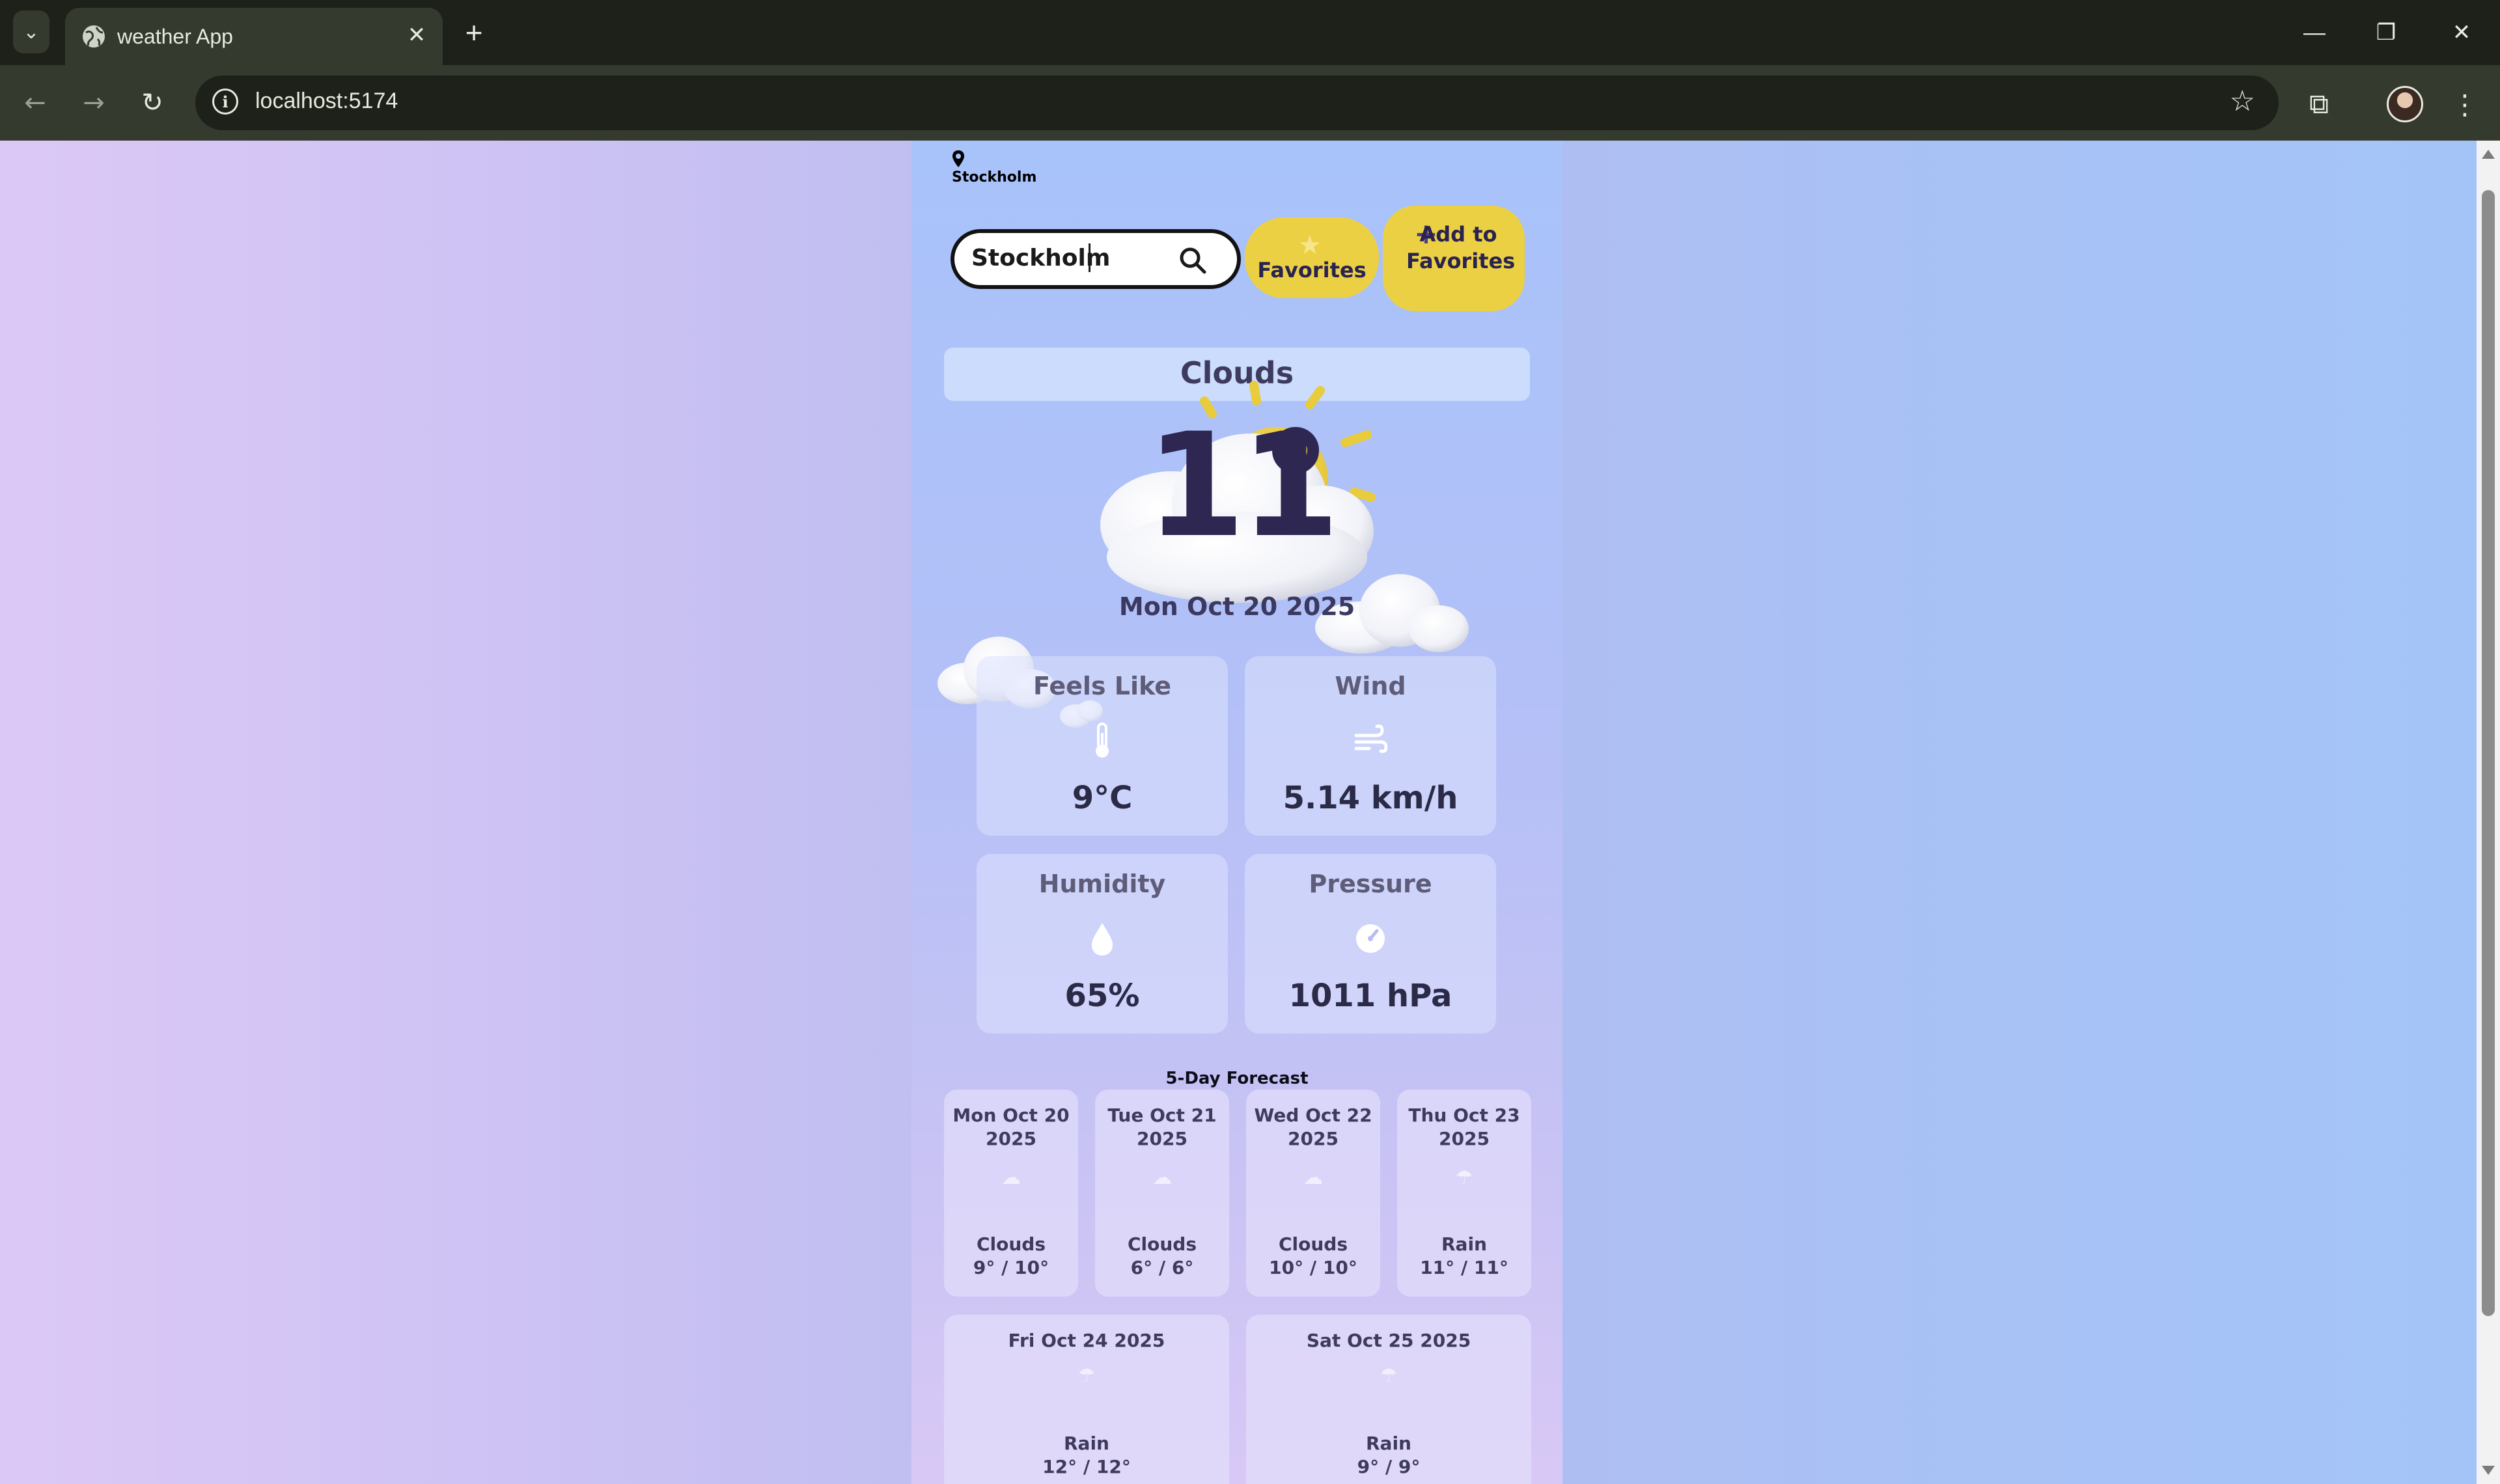 The width and height of the screenshot is (2500, 1484). Describe the element at coordinates (2314, 32) in the screenshot. I see `minimize-icon: —` at that location.